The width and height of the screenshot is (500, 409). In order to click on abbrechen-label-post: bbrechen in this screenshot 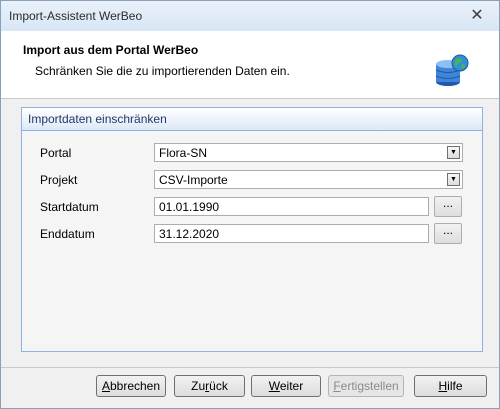, I will do `click(135, 386)`.